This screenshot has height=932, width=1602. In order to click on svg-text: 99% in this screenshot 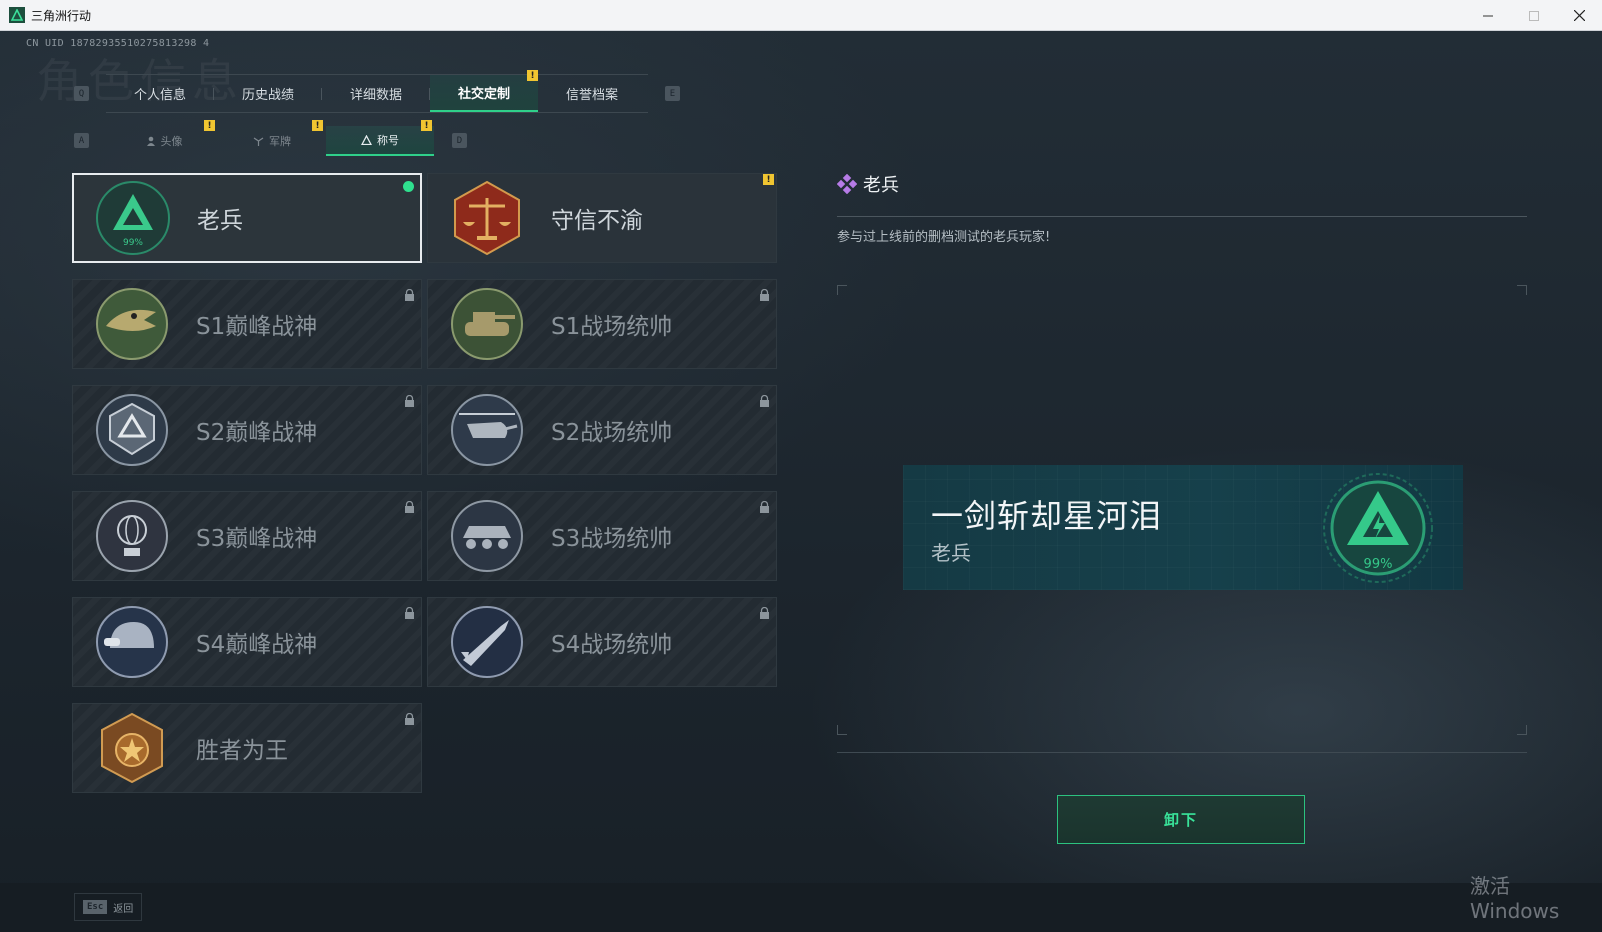, I will do `click(133, 243)`.